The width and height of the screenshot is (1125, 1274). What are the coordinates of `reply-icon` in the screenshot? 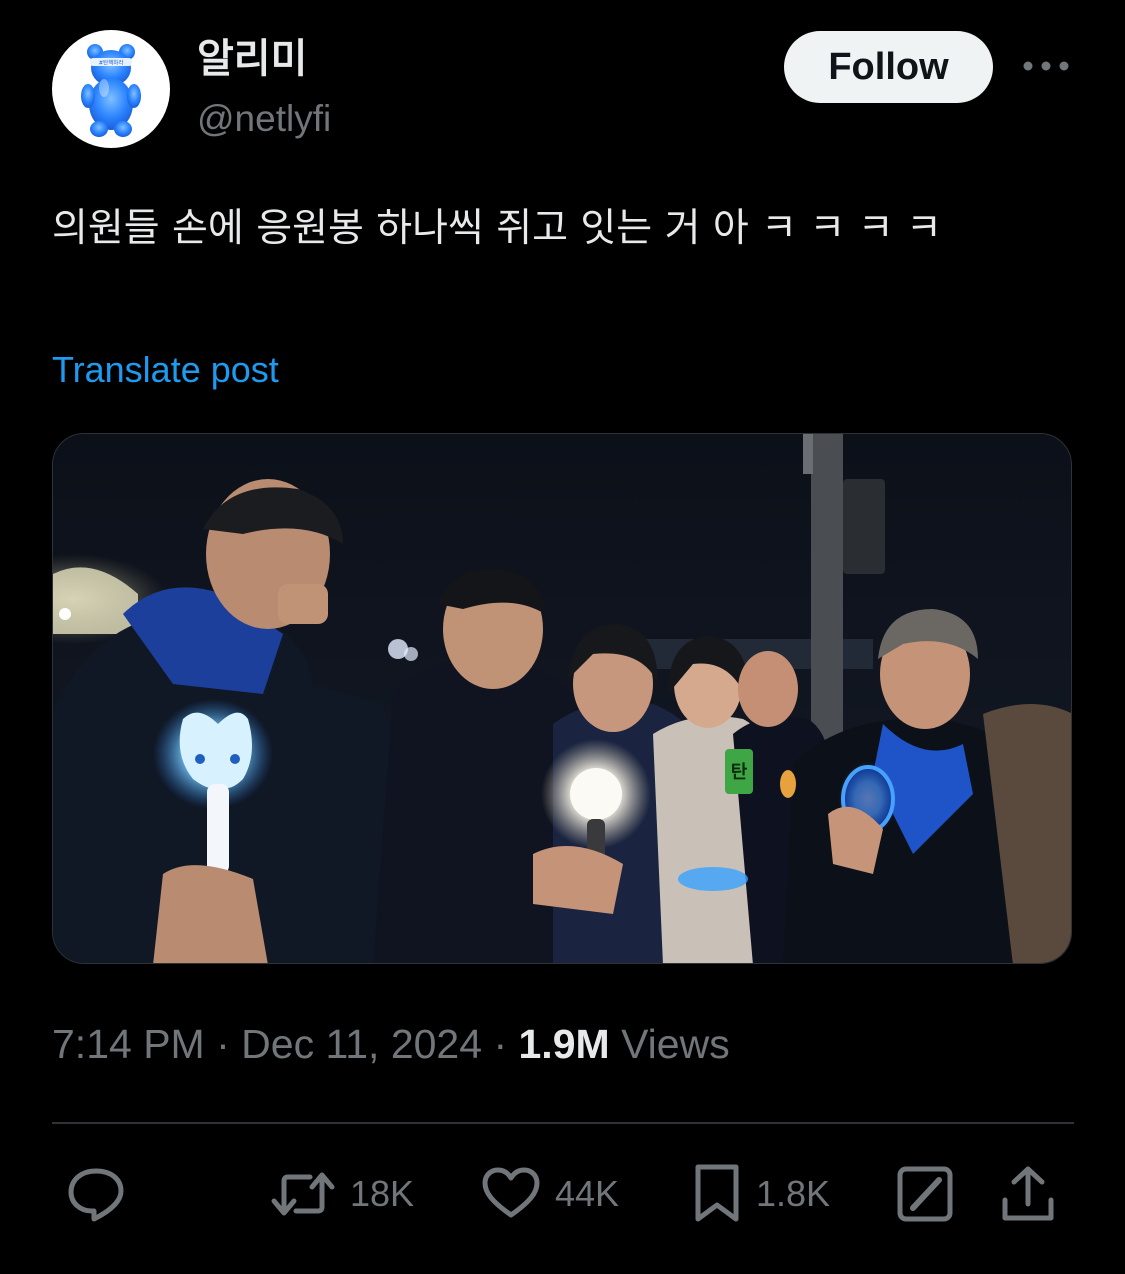 It's located at (96, 1195).